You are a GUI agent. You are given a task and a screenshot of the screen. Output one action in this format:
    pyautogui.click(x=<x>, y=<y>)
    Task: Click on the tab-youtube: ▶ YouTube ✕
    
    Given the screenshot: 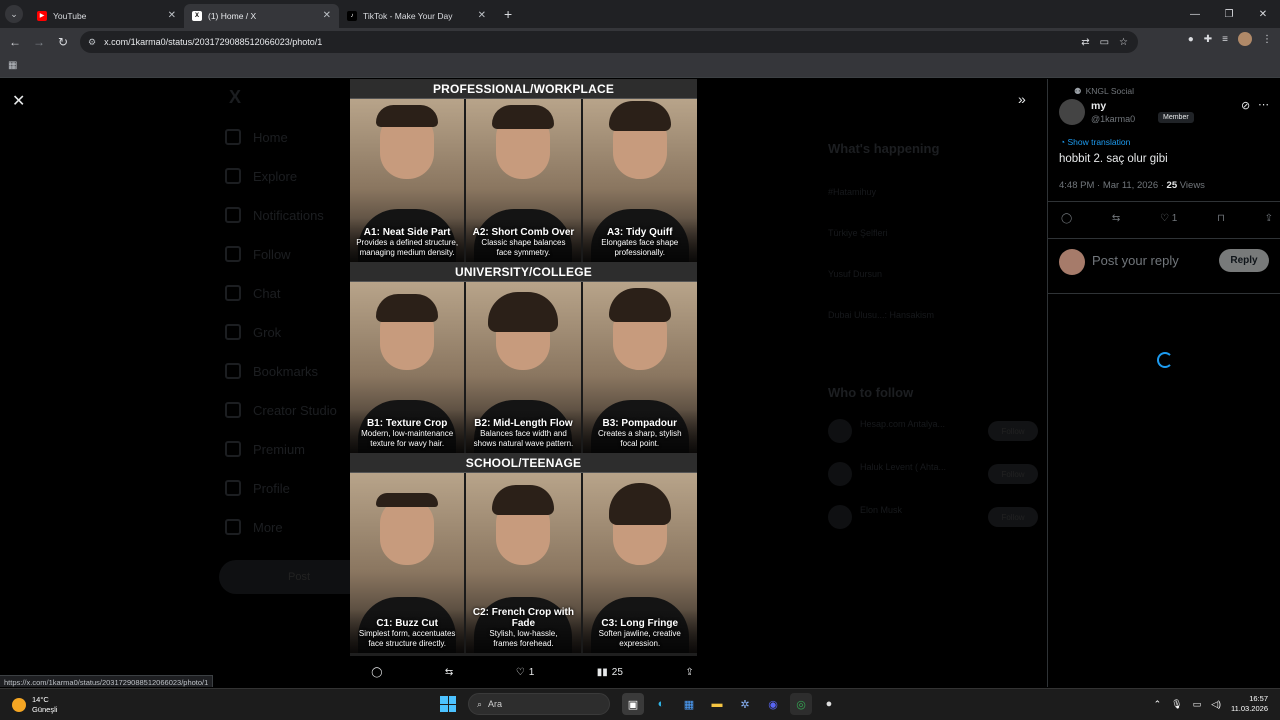 What is the action you would take?
    pyautogui.click(x=106, y=16)
    